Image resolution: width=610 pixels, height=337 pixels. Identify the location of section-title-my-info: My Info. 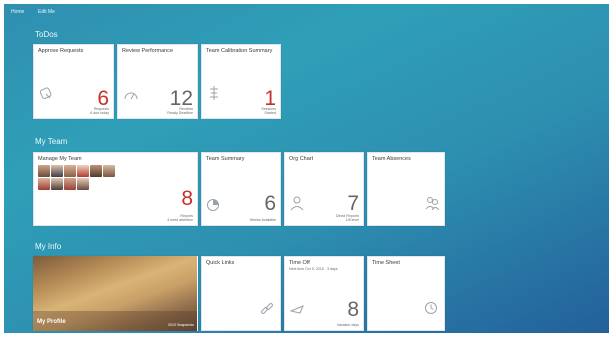
(48, 246).